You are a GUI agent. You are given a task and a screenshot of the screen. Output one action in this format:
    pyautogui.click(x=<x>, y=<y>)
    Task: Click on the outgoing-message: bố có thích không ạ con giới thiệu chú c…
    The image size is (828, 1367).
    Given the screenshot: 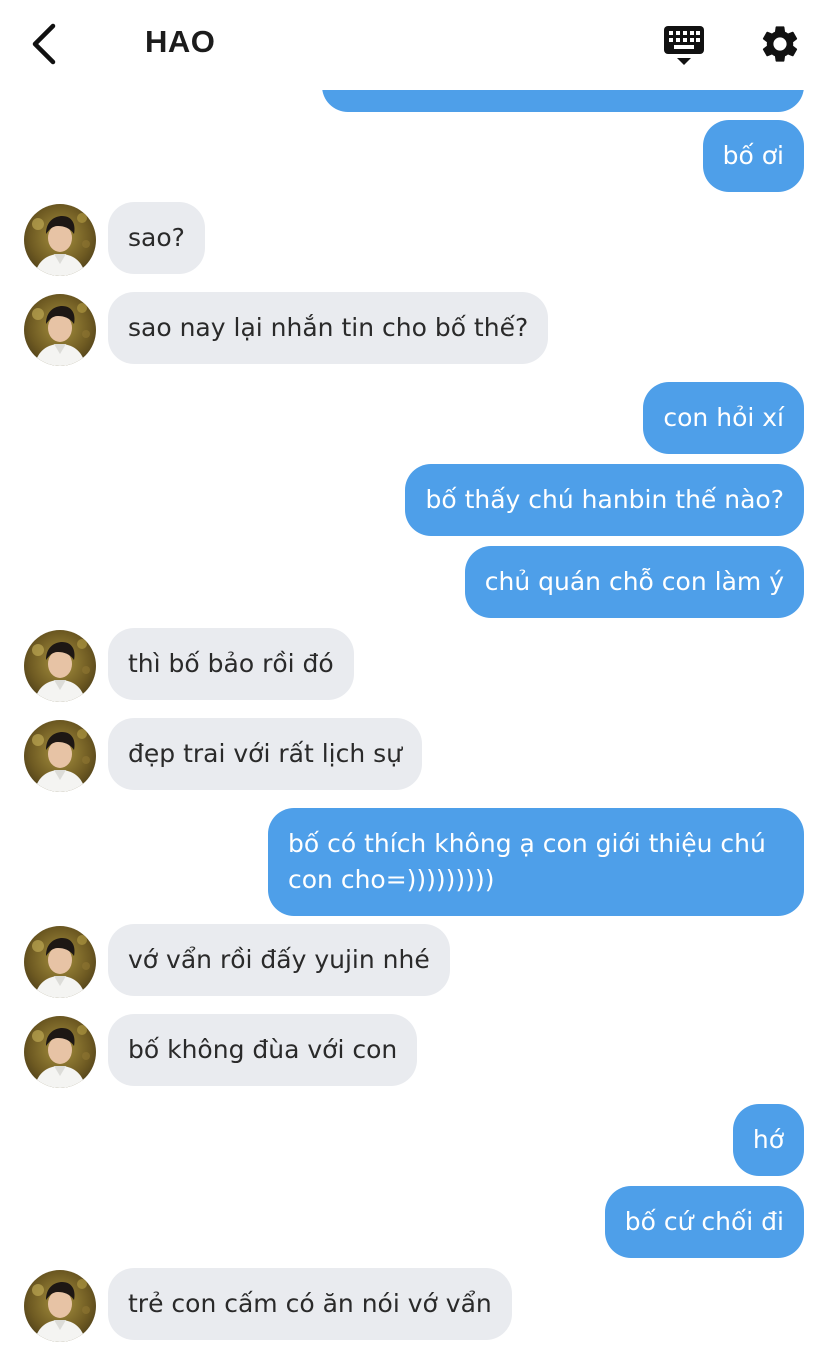 What is the action you would take?
    pyautogui.click(x=536, y=862)
    